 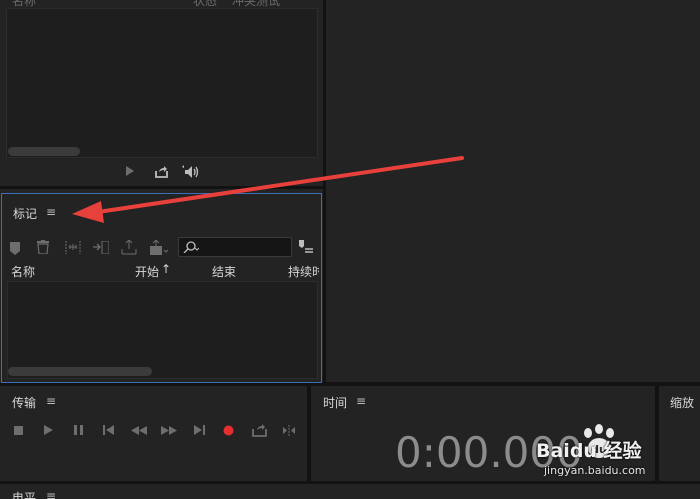 What do you see at coordinates (589, 451) in the screenshot?
I see `watermark-brand: Baidu 经验` at bounding box center [589, 451].